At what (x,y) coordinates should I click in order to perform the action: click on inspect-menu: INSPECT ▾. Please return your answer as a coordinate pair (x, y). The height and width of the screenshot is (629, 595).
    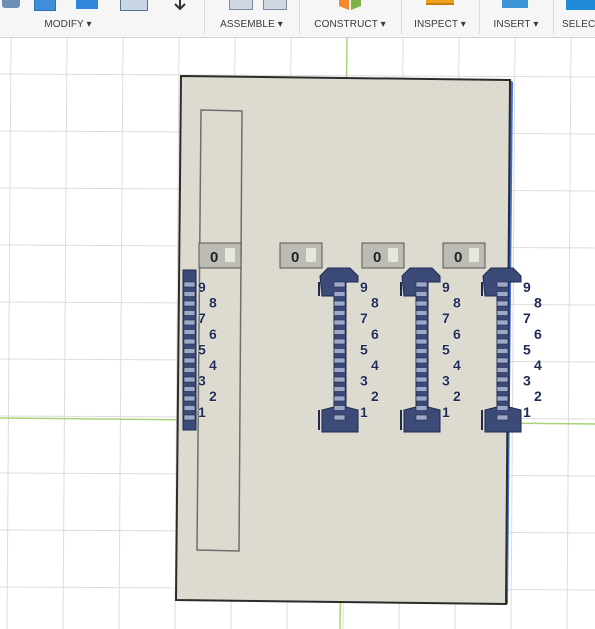
    Looking at the image, I should click on (440, 24).